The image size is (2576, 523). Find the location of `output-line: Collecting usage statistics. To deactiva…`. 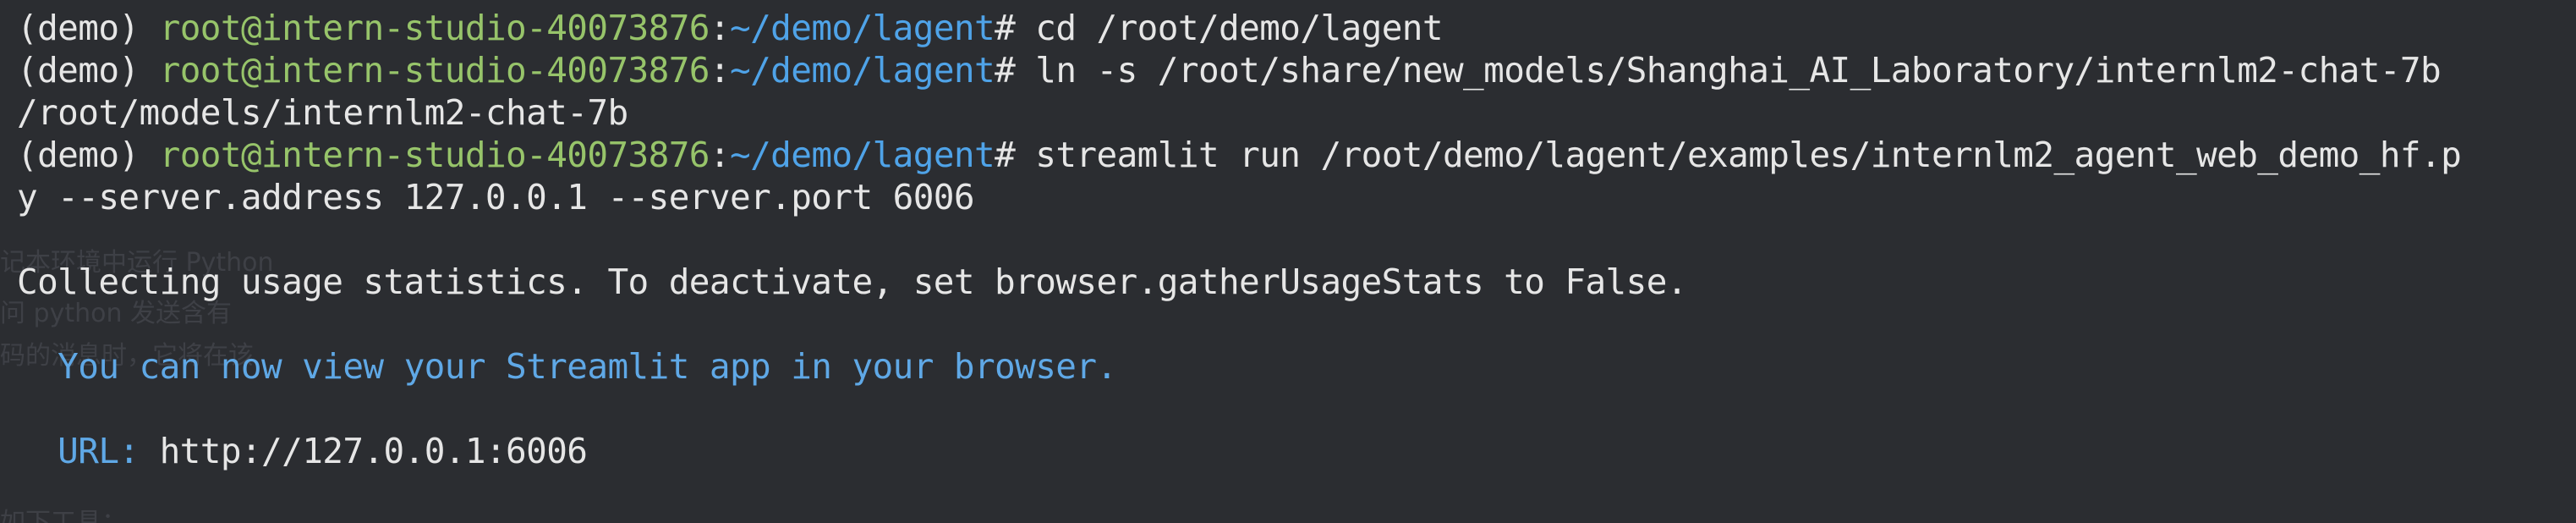

output-line: Collecting usage statistics. To deactiva… is located at coordinates (852, 282).